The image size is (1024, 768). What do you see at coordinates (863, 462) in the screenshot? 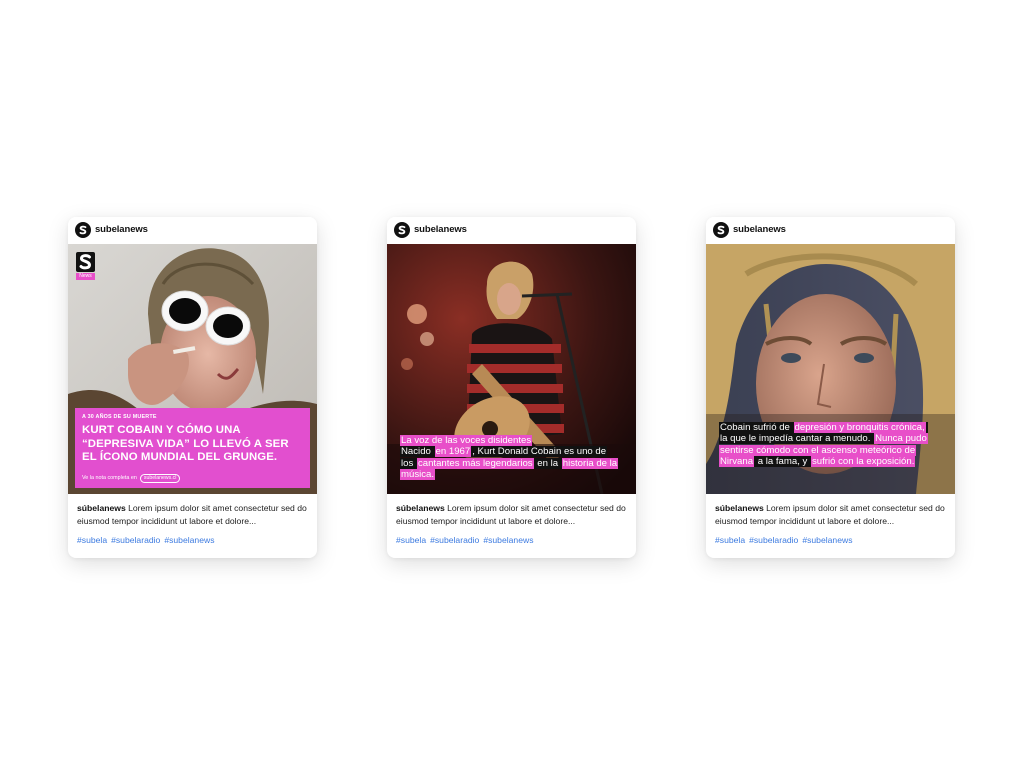
I see `quote-segment: sufrió con la exposición.` at bounding box center [863, 462].